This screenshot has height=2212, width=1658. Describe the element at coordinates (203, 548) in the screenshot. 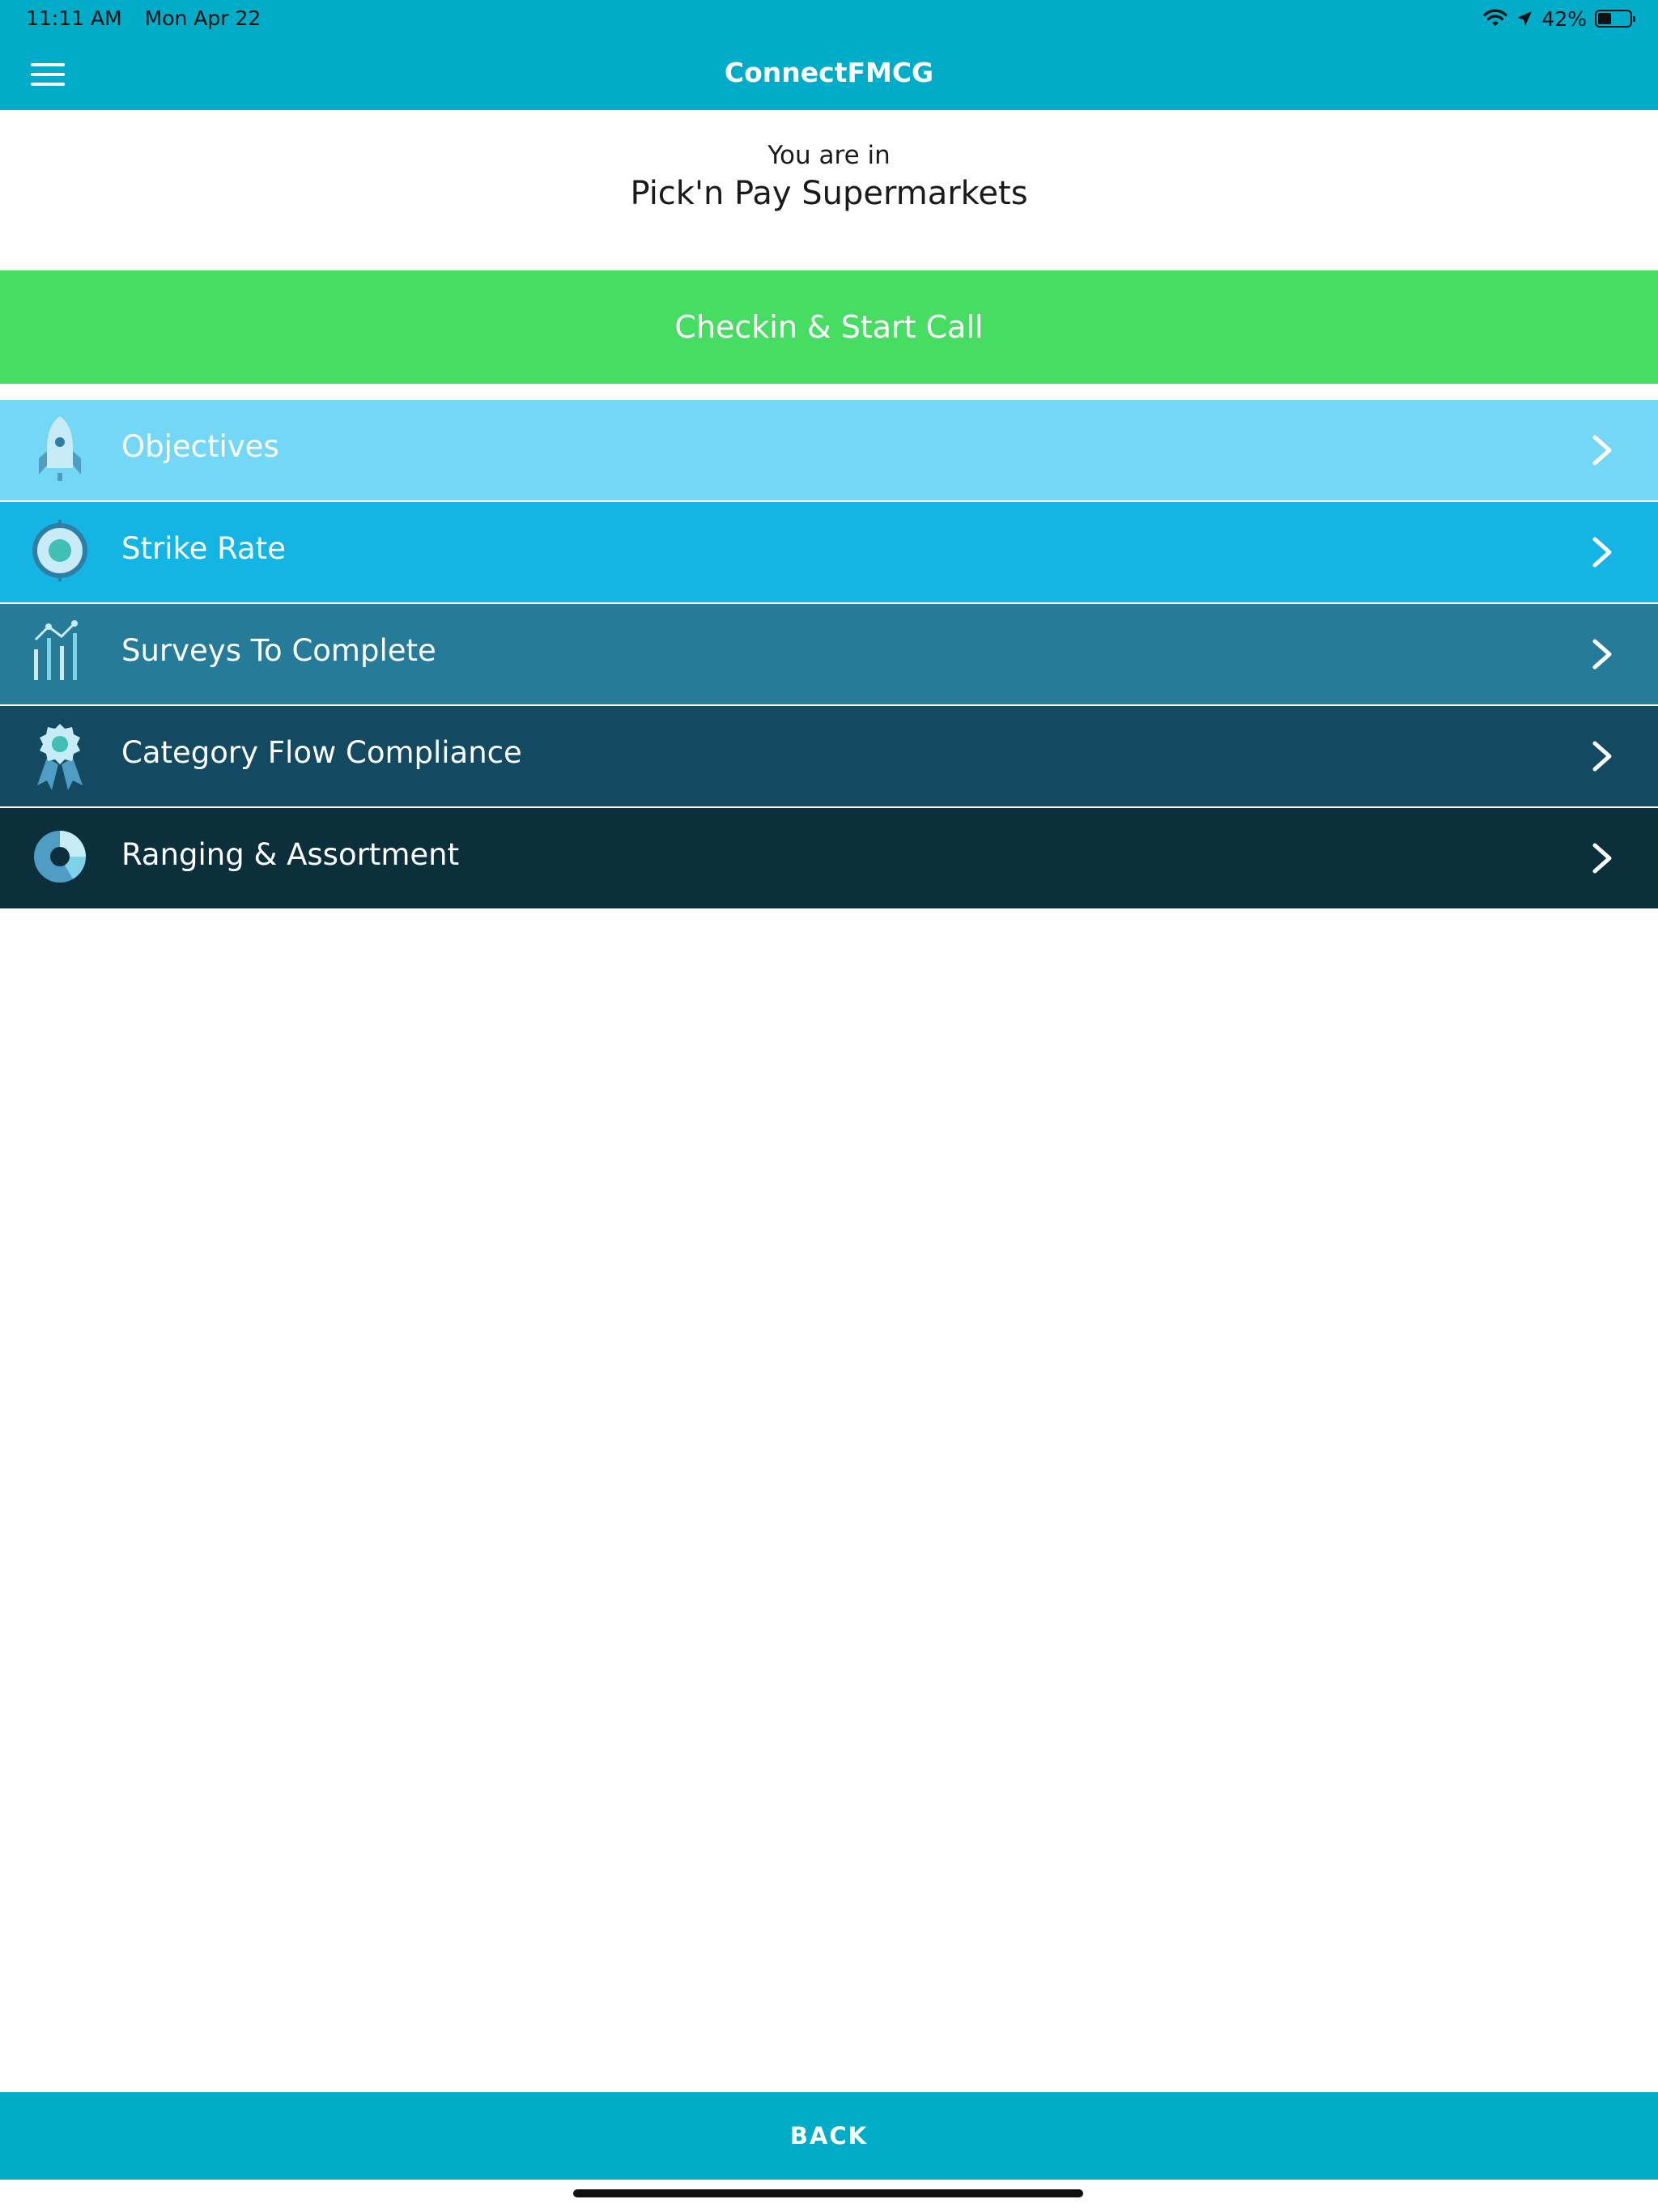

I see `menu-item-label: Strike Rate` at that location.